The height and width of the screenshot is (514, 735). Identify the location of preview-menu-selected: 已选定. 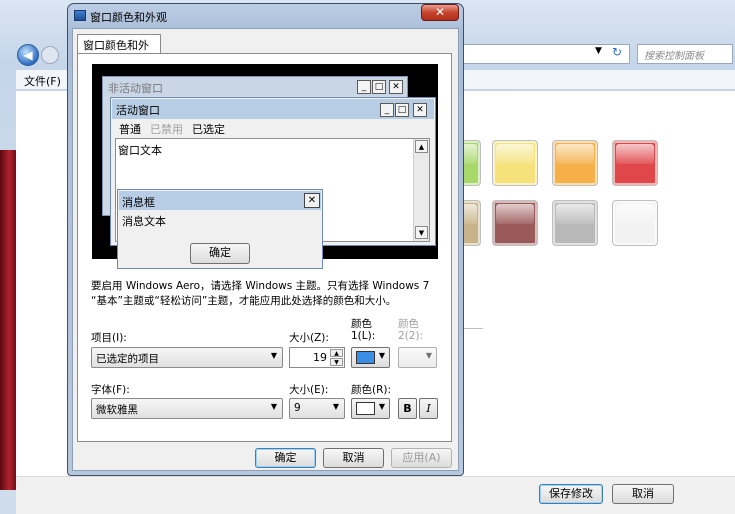
(208, 129).